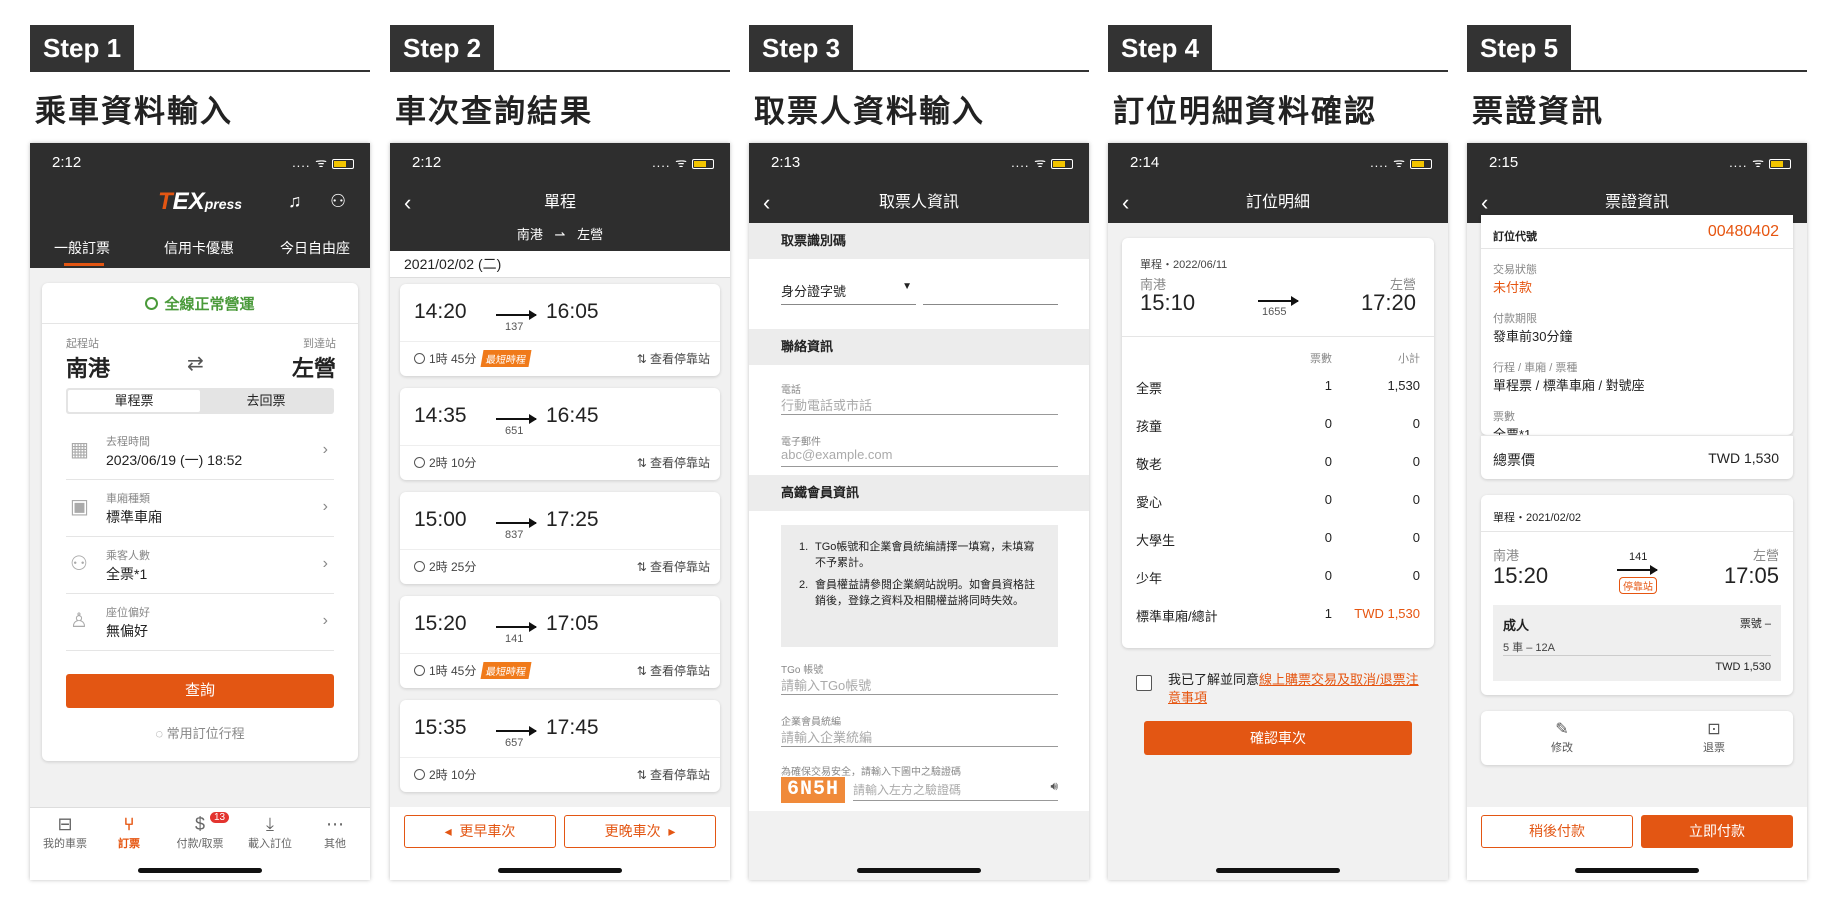 Image resolution: width=1837 pixels, height=916 pixels. Describe the element at coordinates (129, 824) in the screenshot. I see `seat-icon: ⑂` at that location.